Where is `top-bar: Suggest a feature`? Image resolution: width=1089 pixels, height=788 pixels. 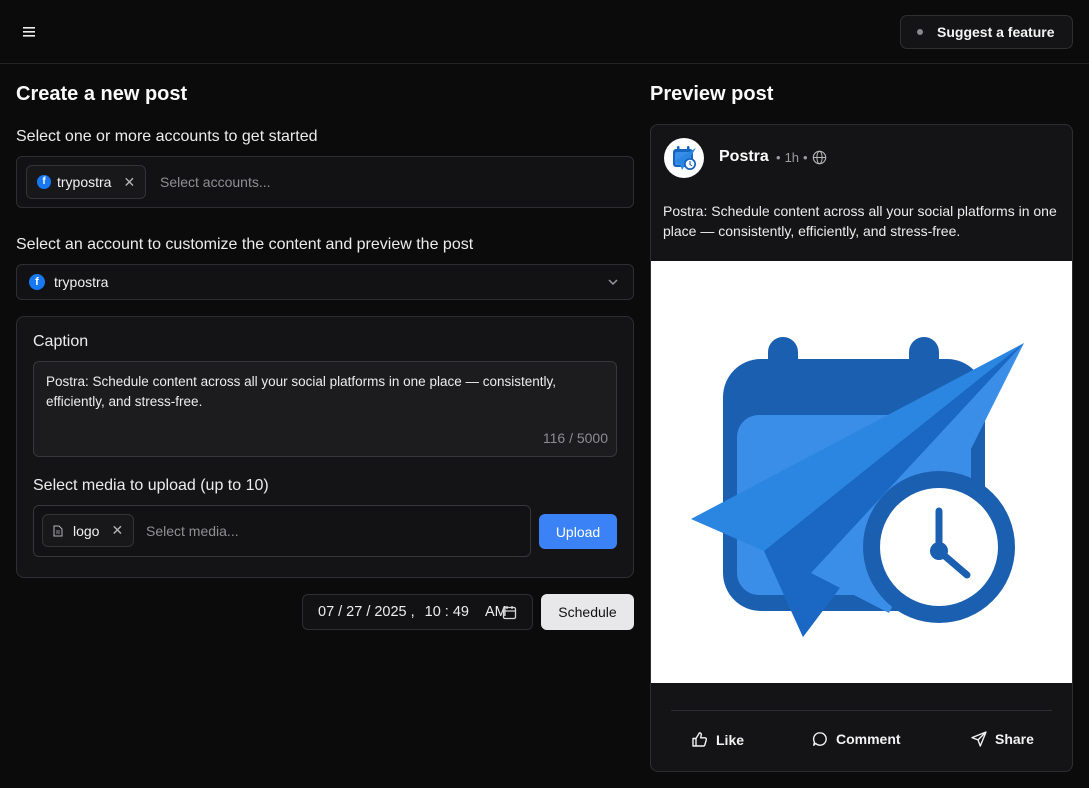
top-bar: Suggest a feature is located at coordinates (544, 32).